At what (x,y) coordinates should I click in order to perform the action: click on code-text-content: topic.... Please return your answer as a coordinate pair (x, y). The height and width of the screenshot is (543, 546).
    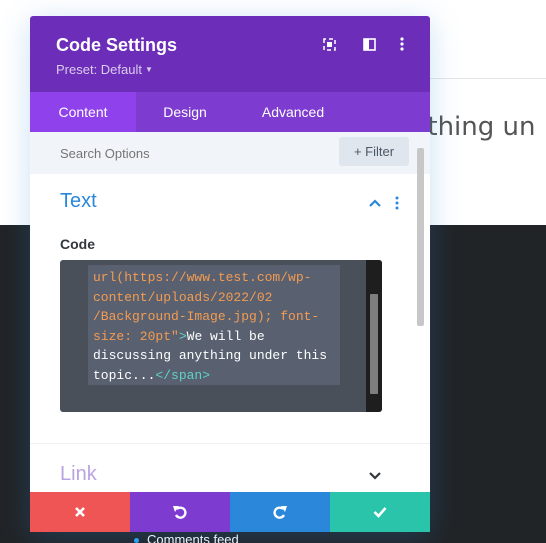
    Looking at the image, I should click on (124, 375).